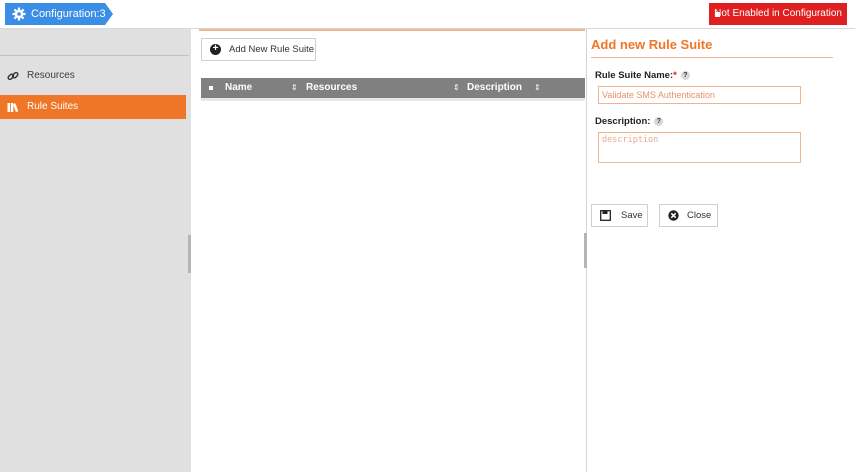 The image size is (855, 472). I want to click on link-icon, so click(13, 76).